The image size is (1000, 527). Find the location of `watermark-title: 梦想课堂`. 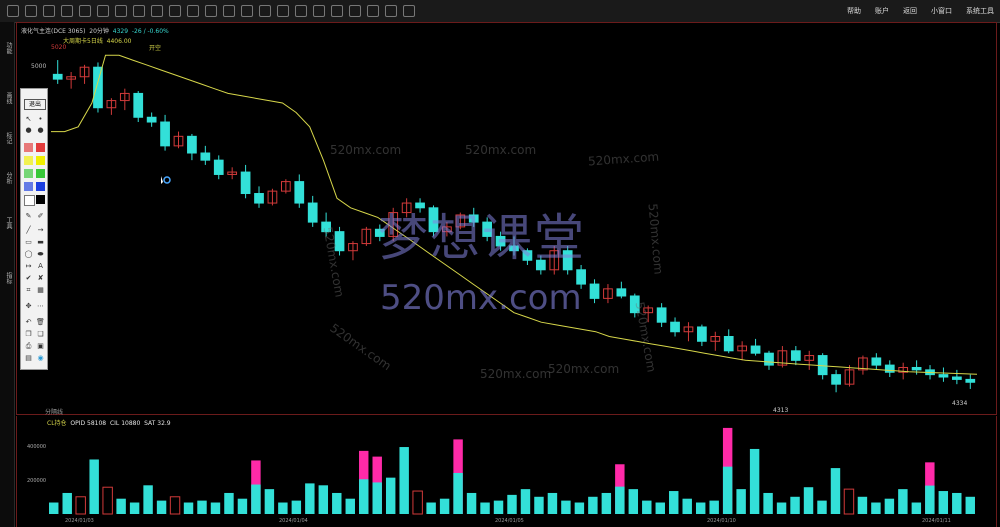

watermark-title: 梦想课堂 is located at coordinates (482, 238).